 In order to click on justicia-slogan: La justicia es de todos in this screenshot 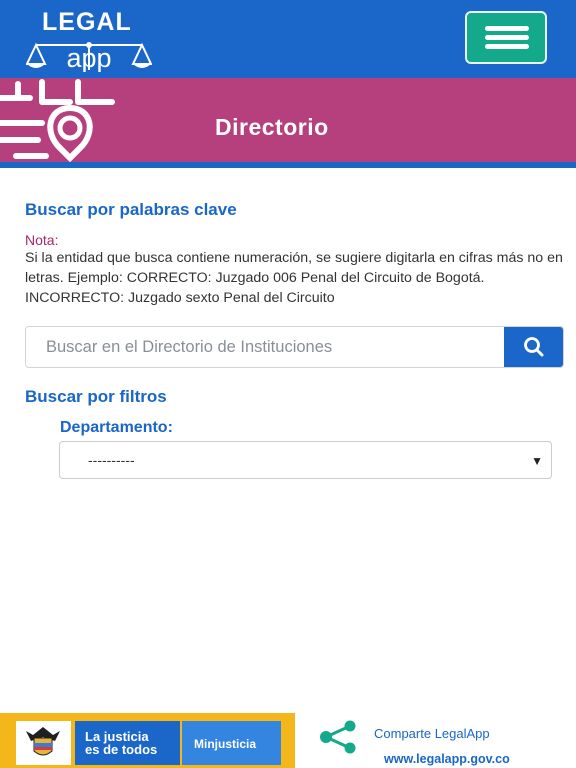, I will do `click(127, 743)`.